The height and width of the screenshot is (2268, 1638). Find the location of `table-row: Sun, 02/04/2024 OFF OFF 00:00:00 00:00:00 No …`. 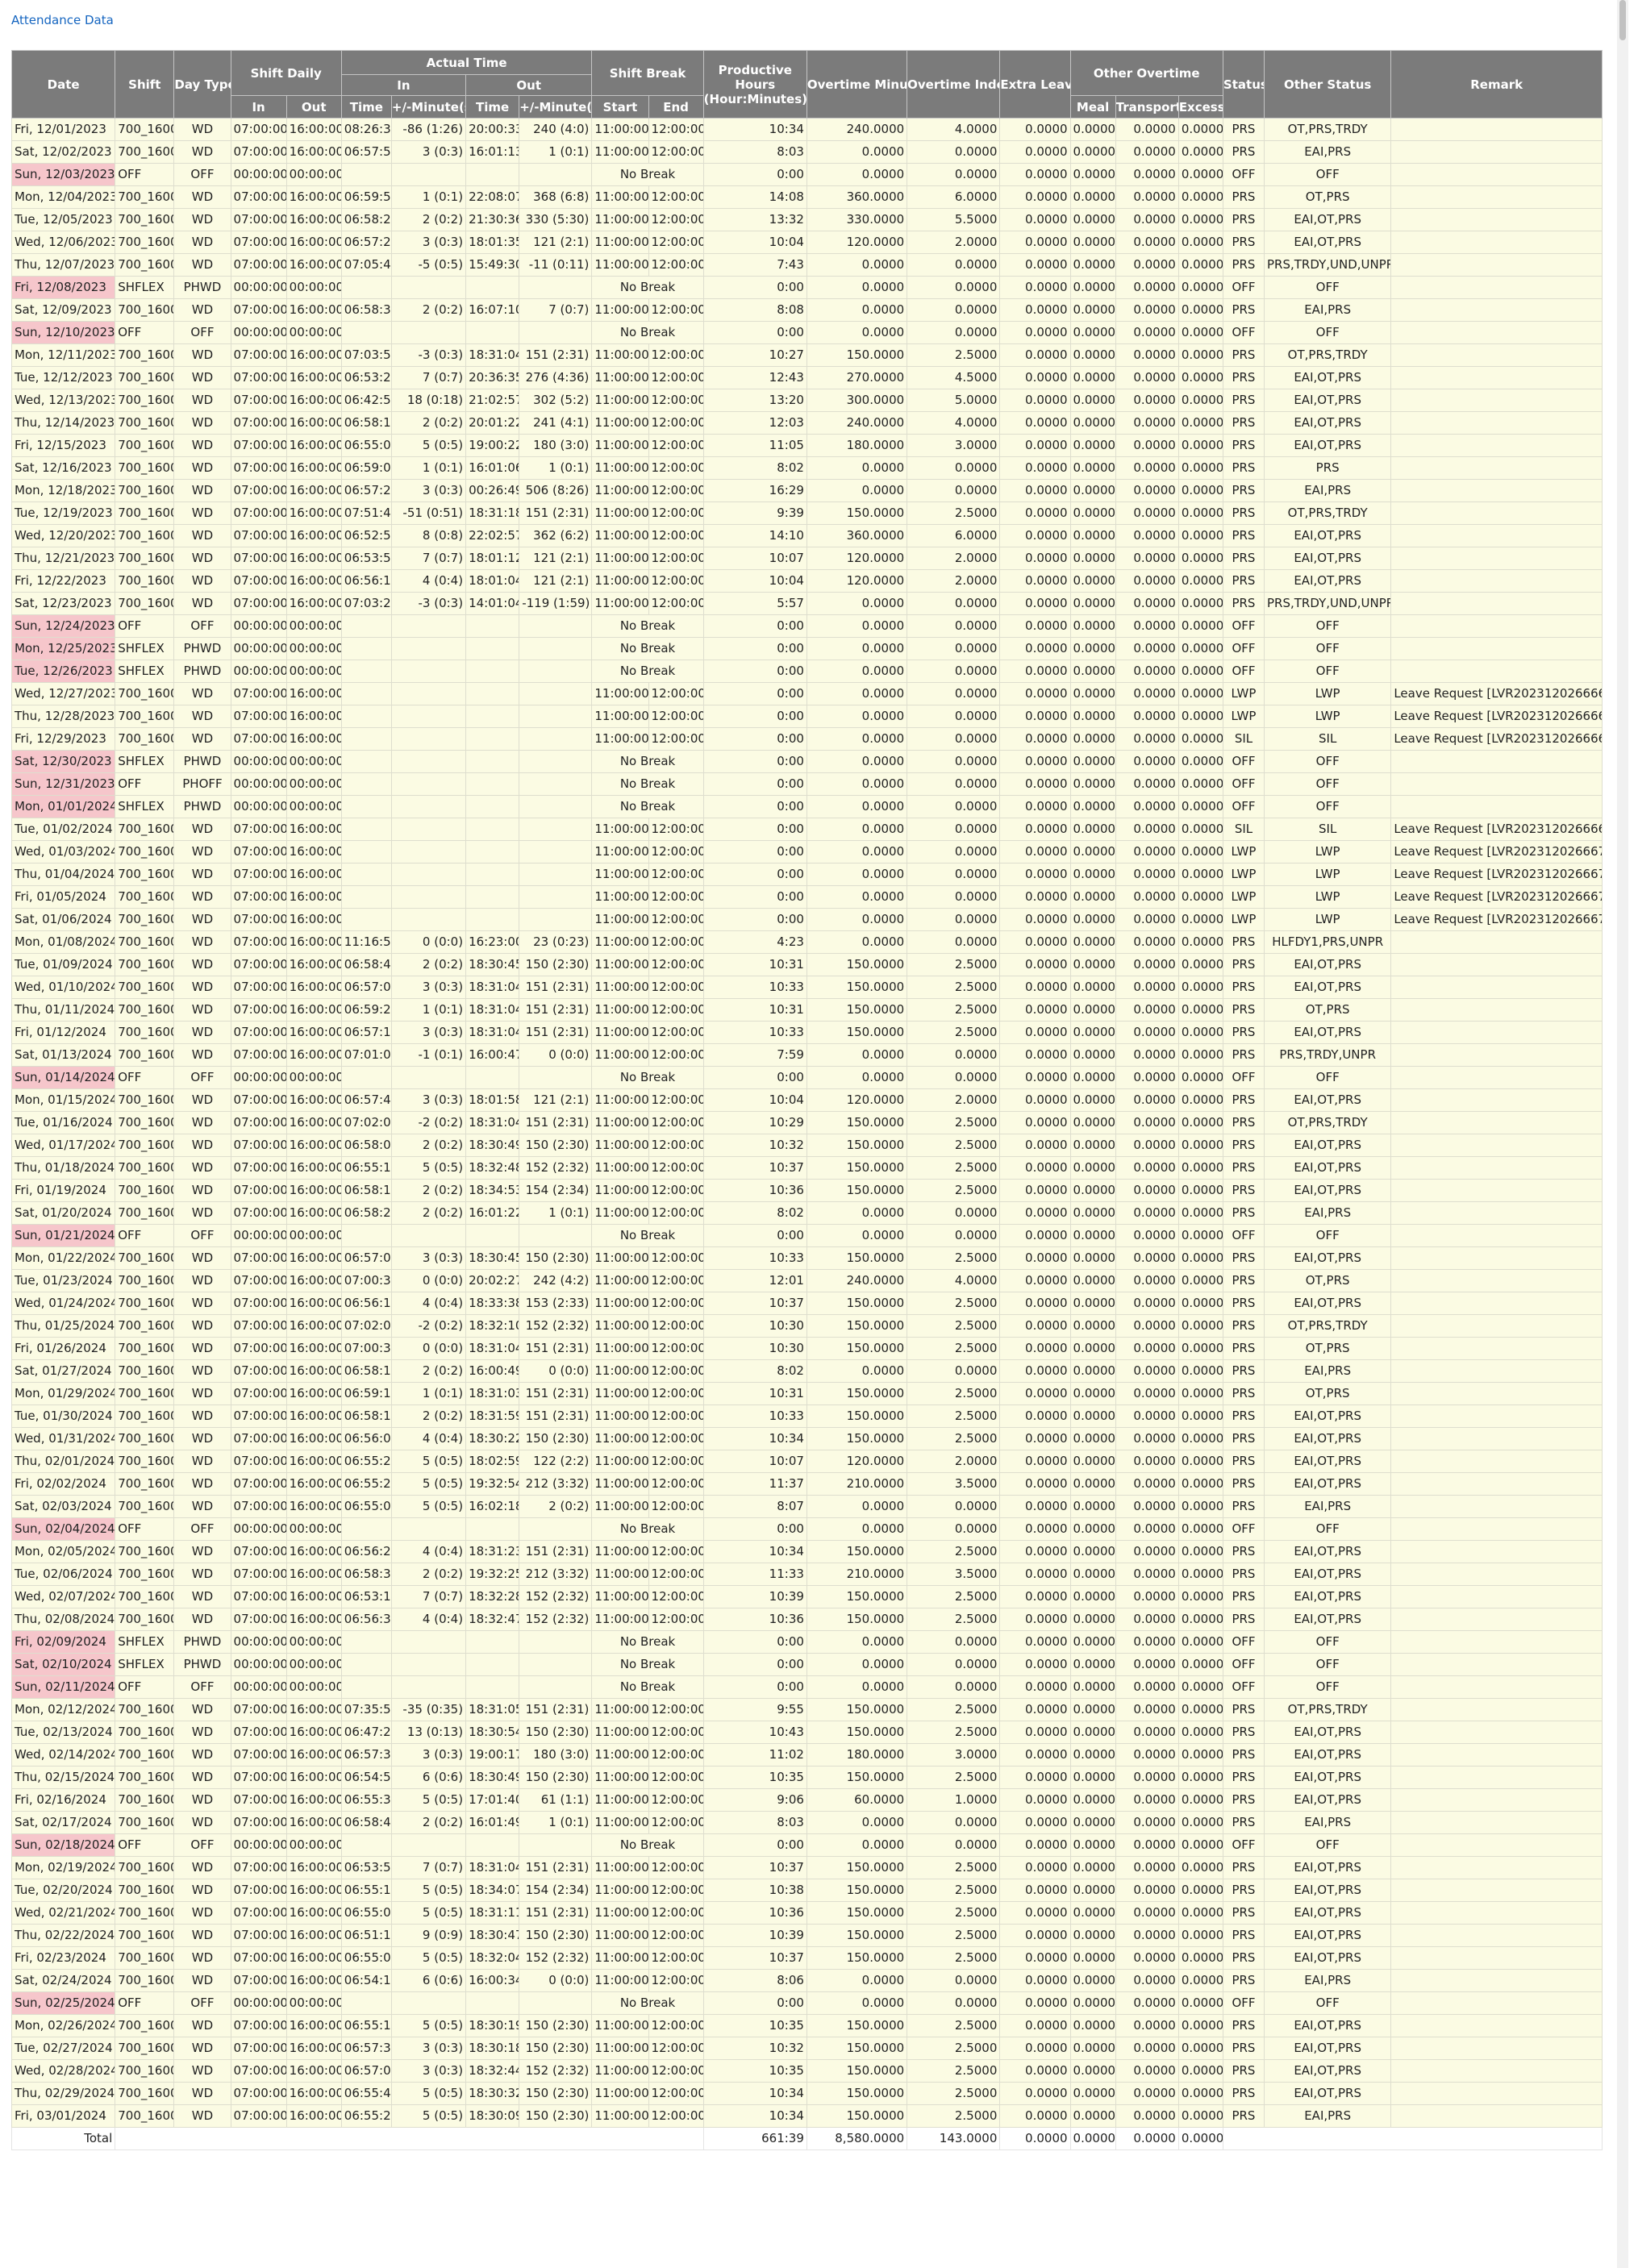

table-row: Sun, 02/04/2024 OFF OFF 00:00:00 00:00:00 No … is located at coordinates (806, 1529).